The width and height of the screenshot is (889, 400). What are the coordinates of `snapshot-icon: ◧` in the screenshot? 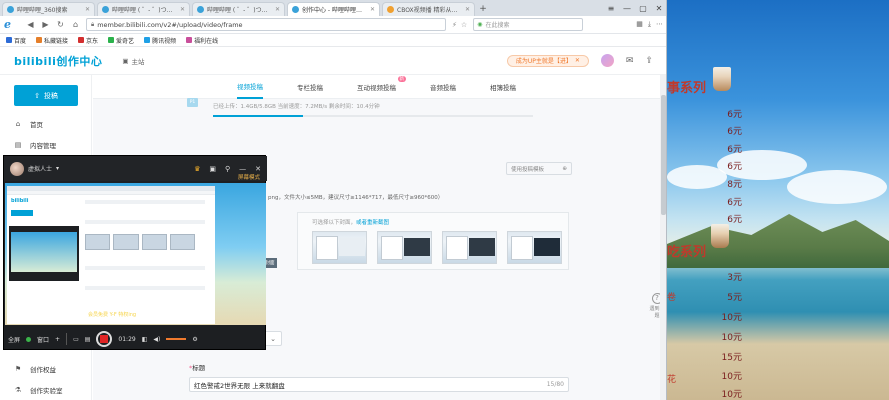 It's located at (145, 339).